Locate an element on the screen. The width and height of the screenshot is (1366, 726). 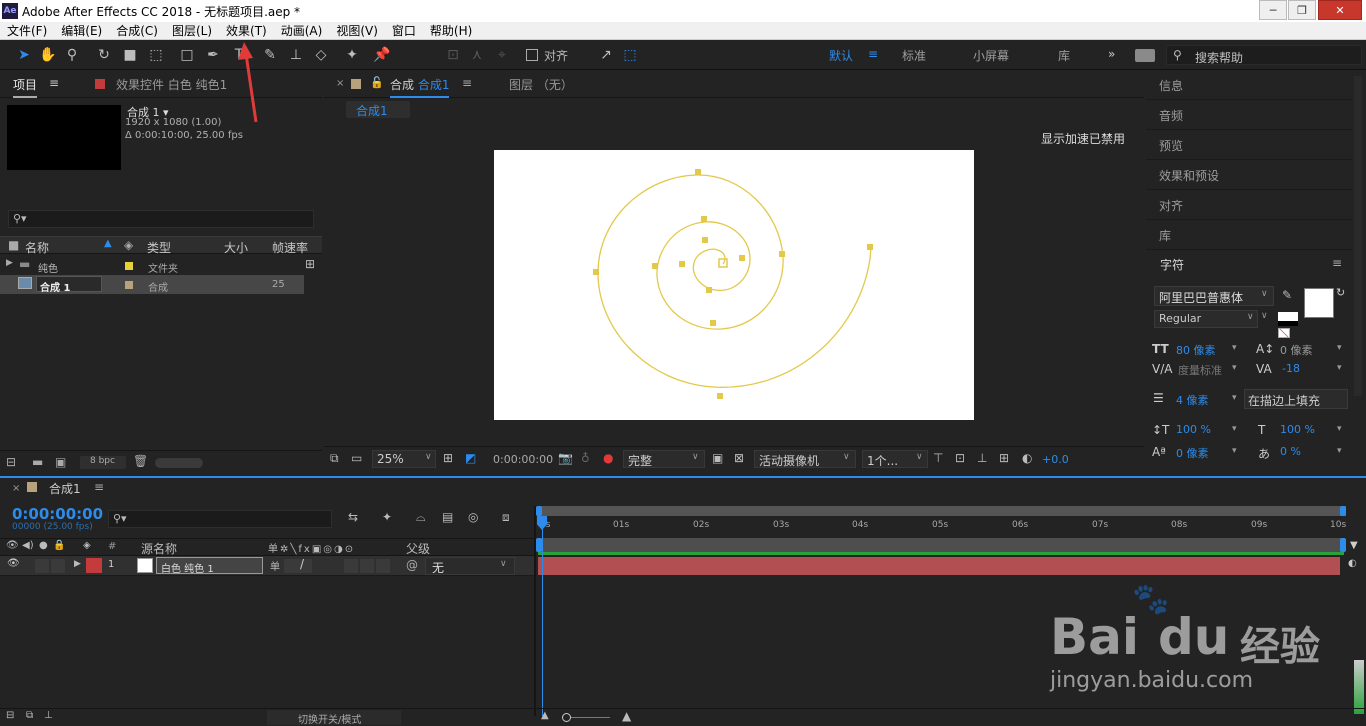
table-row: ▶ ▬ 纯色 文件夹 ⊞ is located at coordinates (161, 265).